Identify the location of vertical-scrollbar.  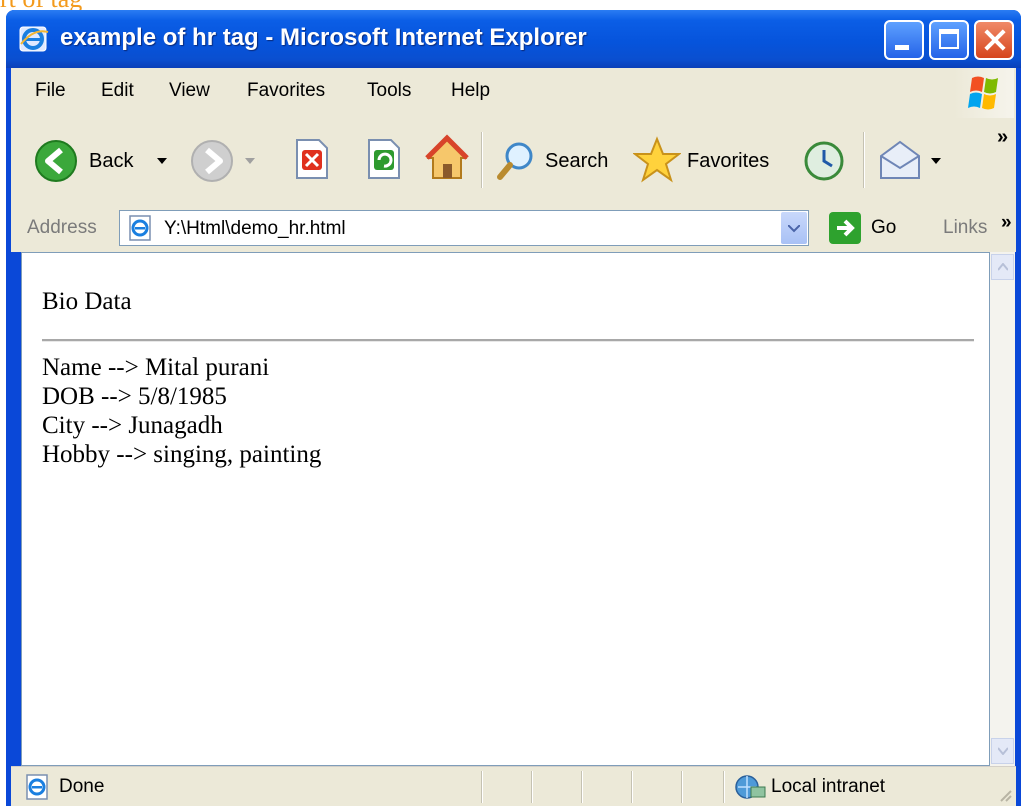
(1002, 509).